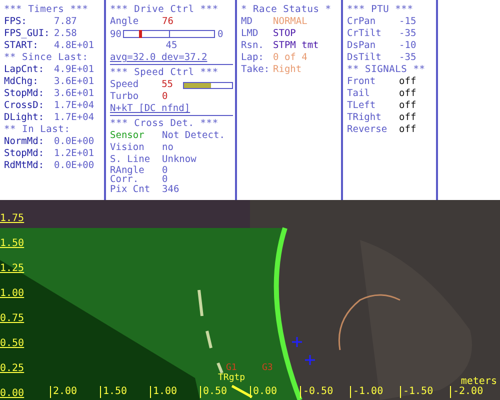 Image resolution: width=500 pixels, height=400 pixels. I want to click on field-value: no, so click(168, 148).